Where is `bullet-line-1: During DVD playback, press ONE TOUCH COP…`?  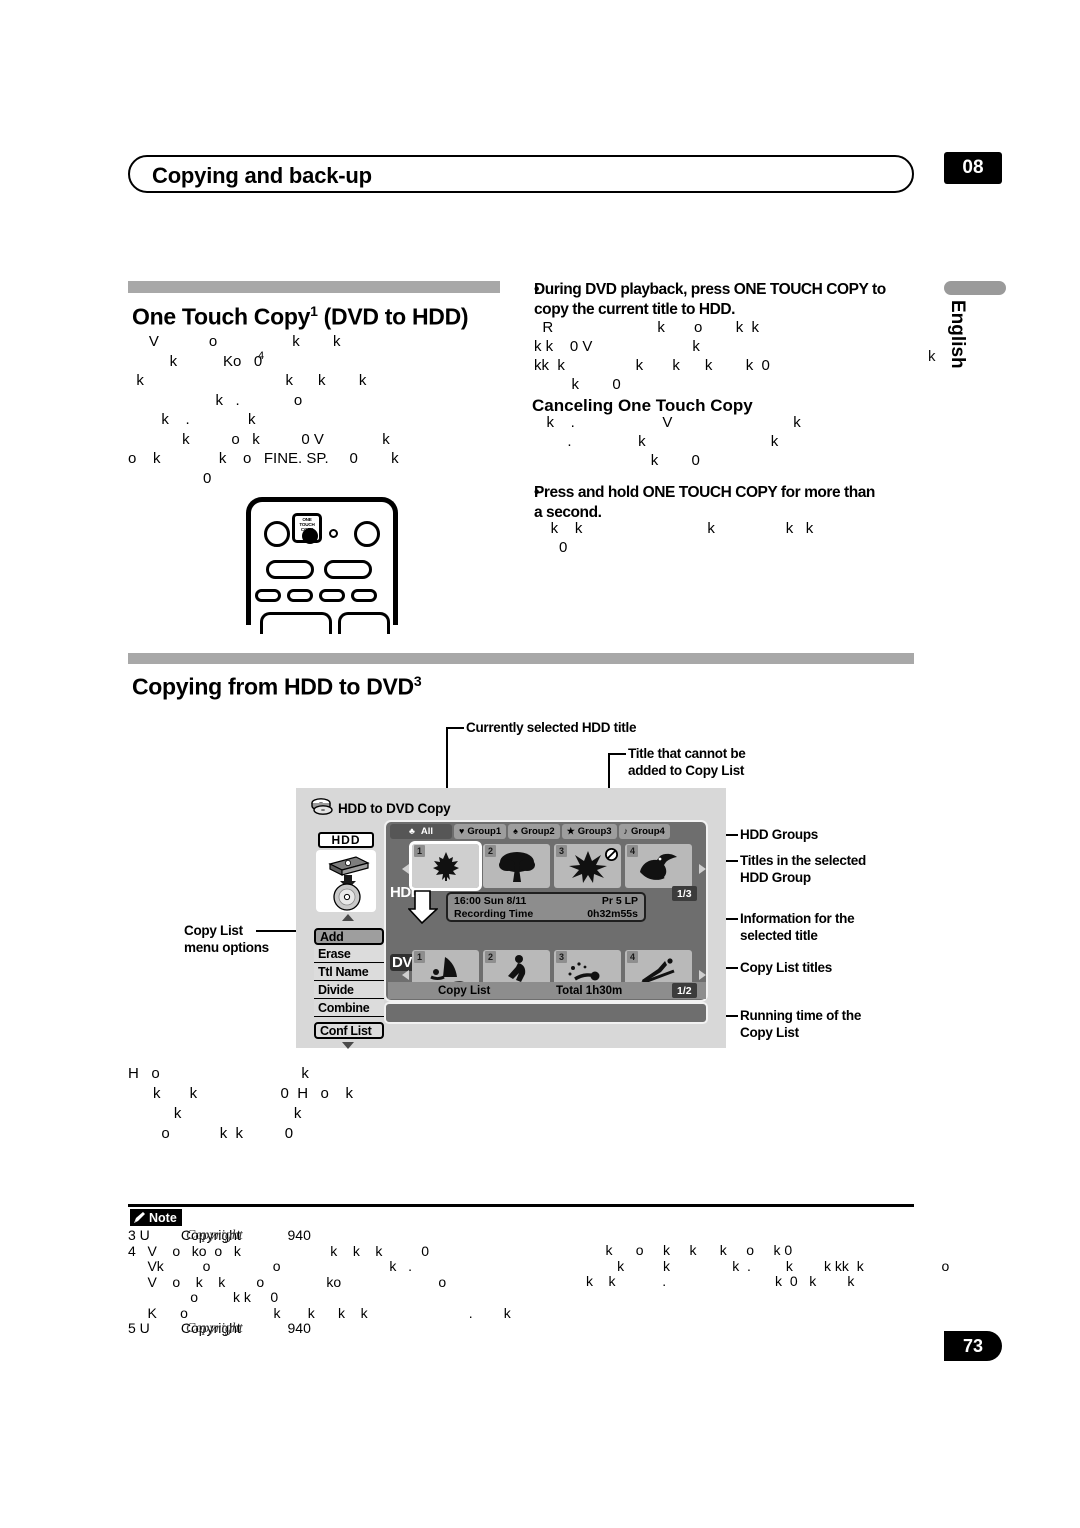 bullet-line-1: During DVD playback, press ONE TOUCH COP… is located at coordinates (710, 289).